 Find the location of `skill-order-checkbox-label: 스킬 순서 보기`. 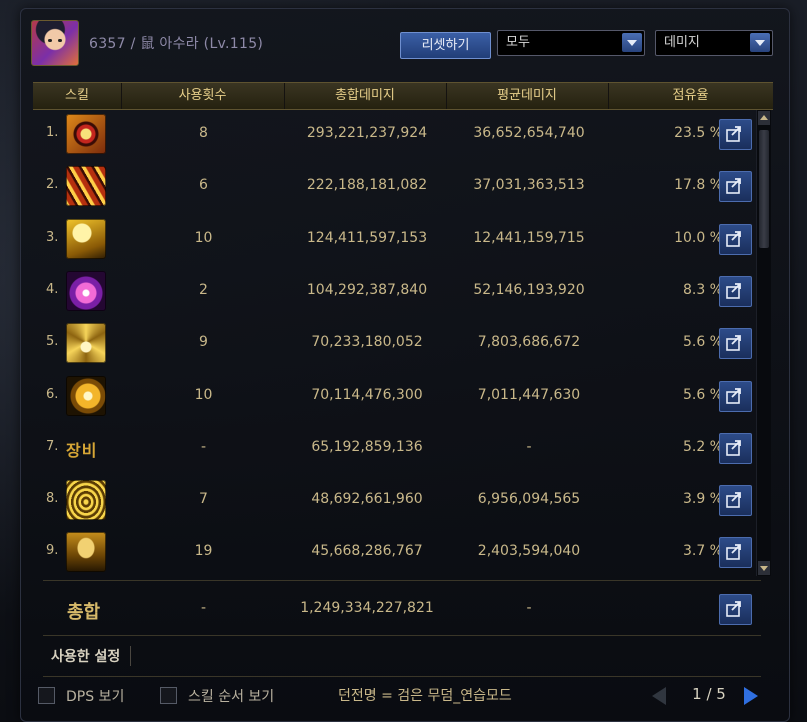

skill-order-checkbox-label: 스킬 순서 보기 is located at coordinates (231, 696).